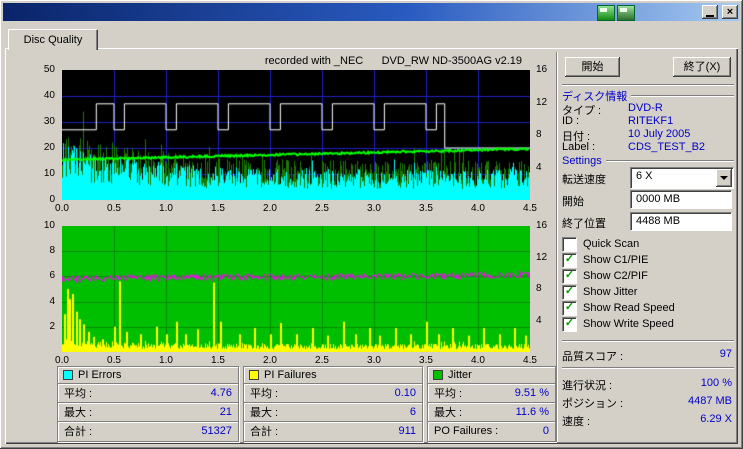 The height and width of the screenshot is (449, 743). What do you see at coordinates (49, 173) in the screenshot?
I see `tick-label: 10` at bounding box center [49, 173].